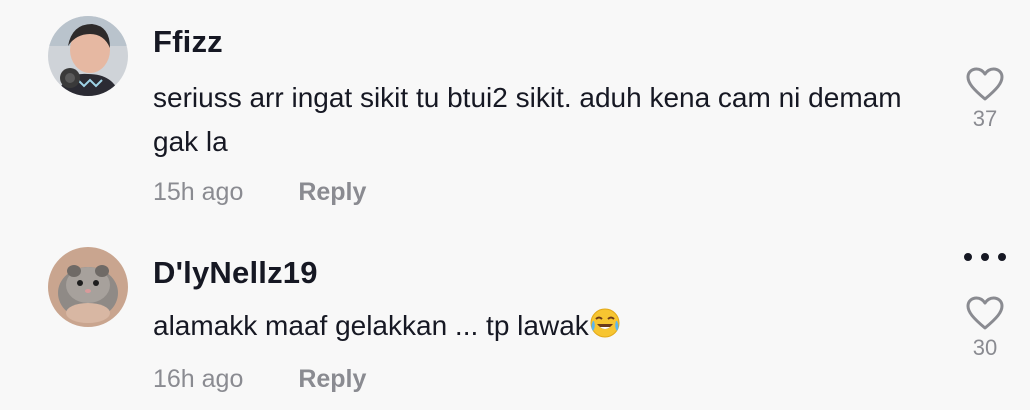 The height and width of the screenshot is (410, 1030). I want to click on like-button: 37, so click(985, 99).